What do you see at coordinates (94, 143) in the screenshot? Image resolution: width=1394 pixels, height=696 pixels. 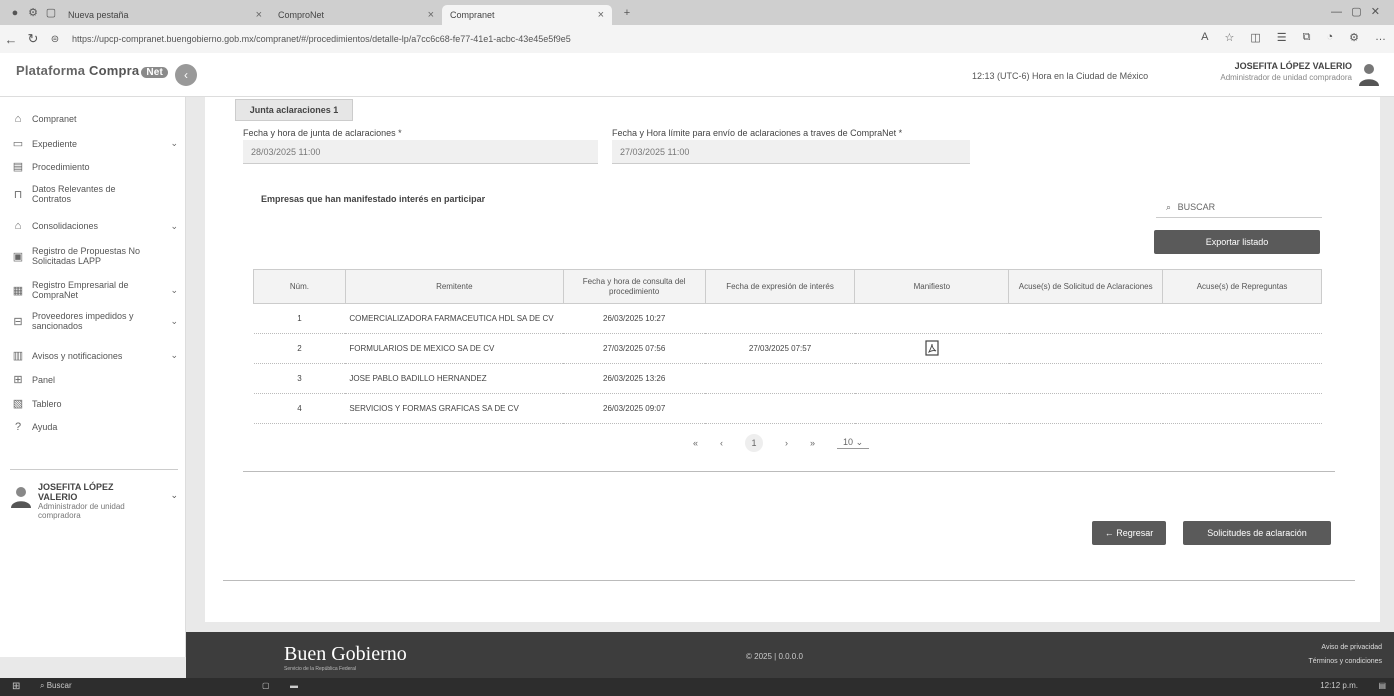 I see `sidebar-item-expediente: ▭ Expediente ⌄` at bounding box center [94, 143].